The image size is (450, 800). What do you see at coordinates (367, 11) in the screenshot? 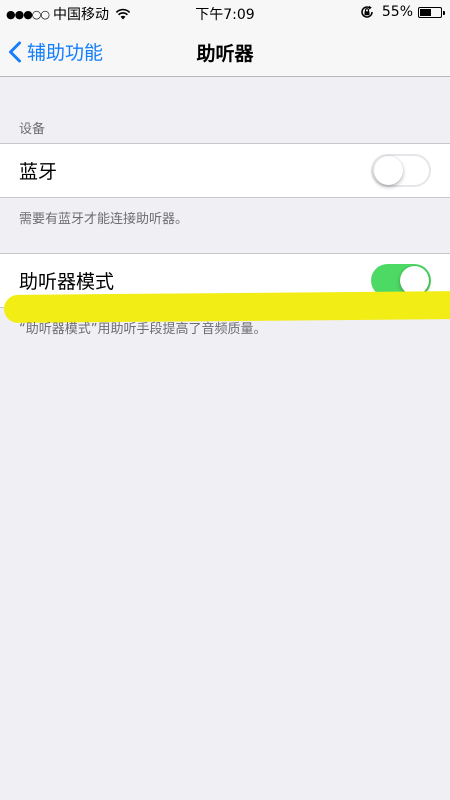
I see `rotation-lock-icon` at bounding box center [367, 11].